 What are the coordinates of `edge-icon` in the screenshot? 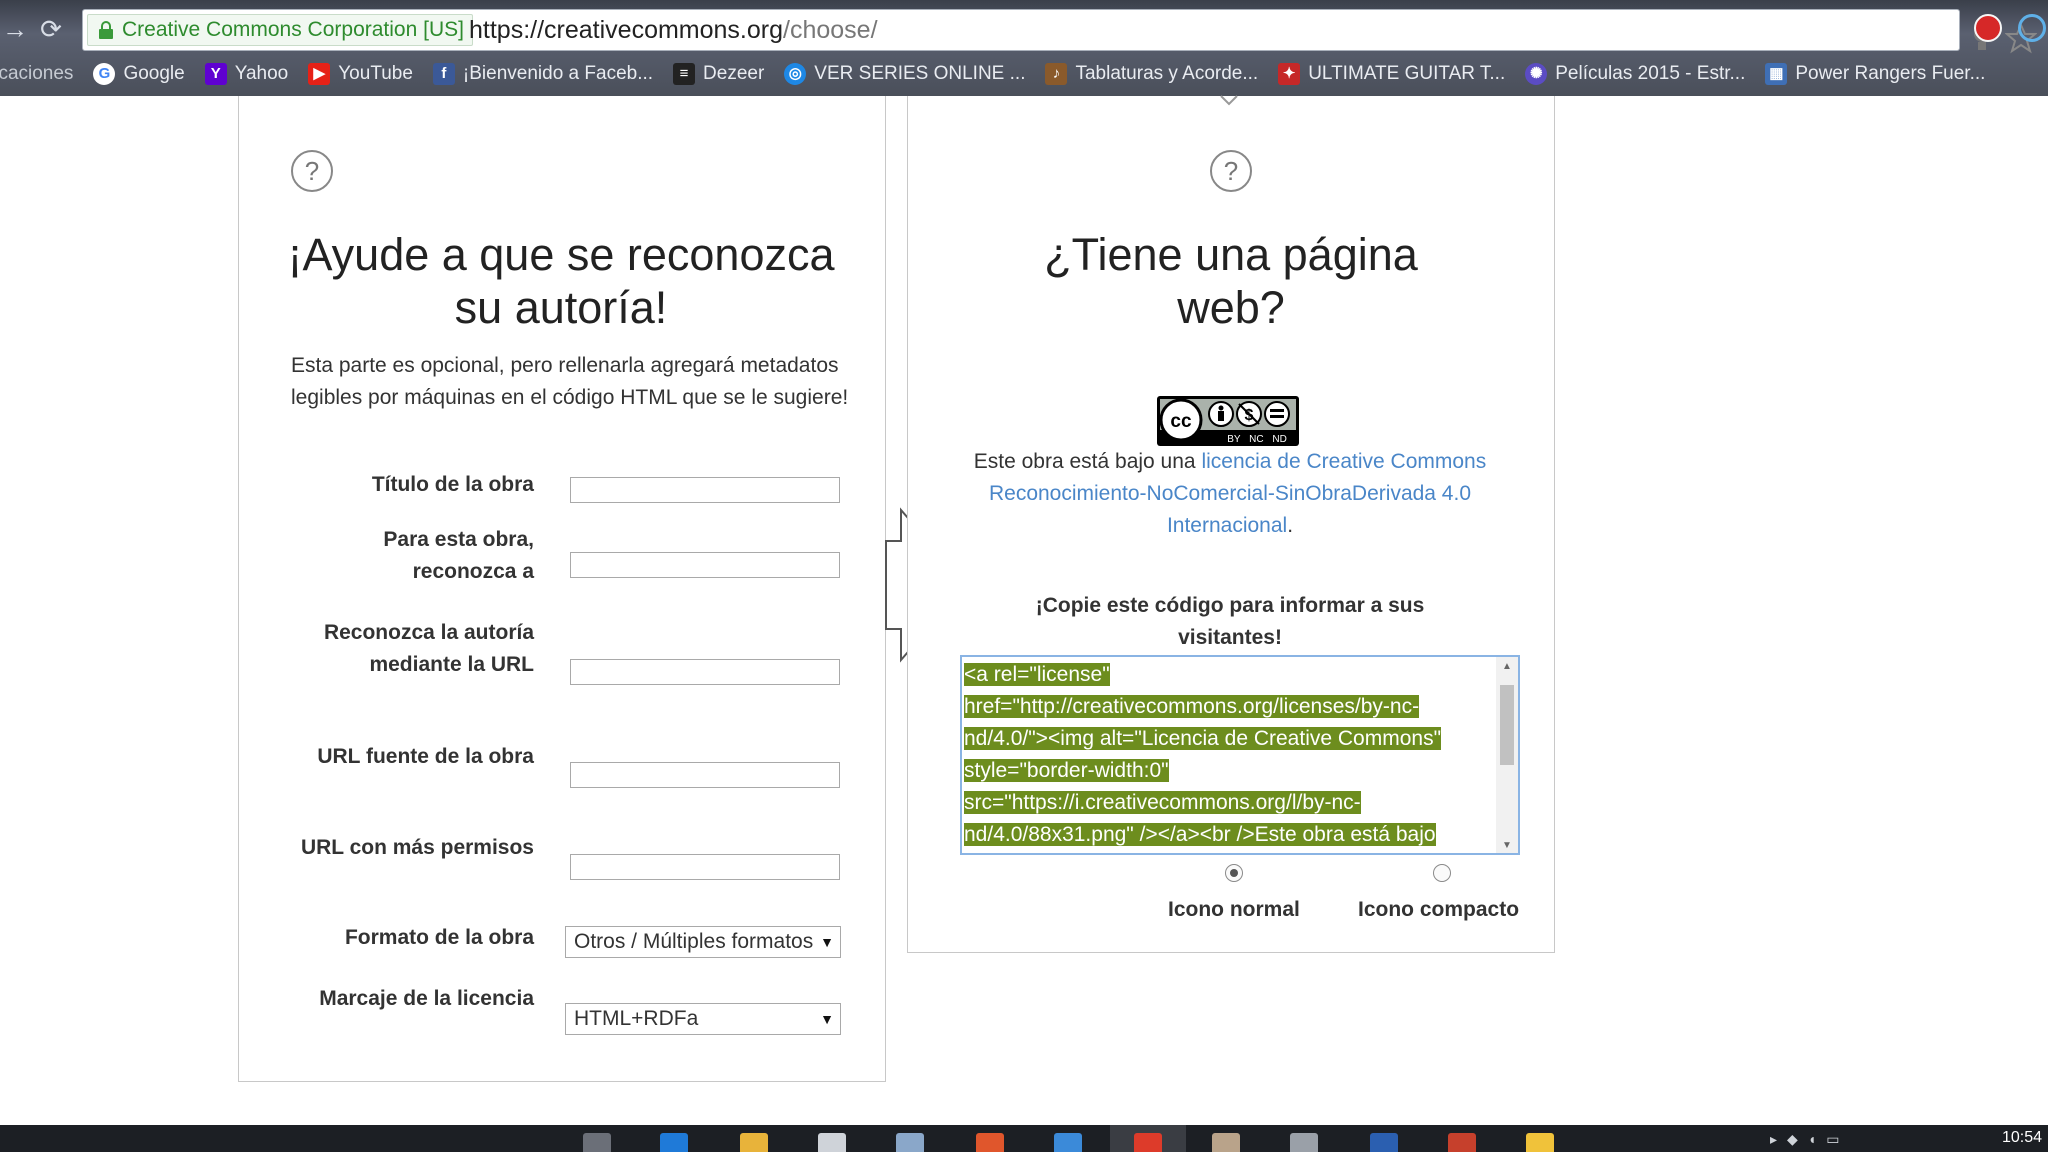 It's located at (674, 1142).